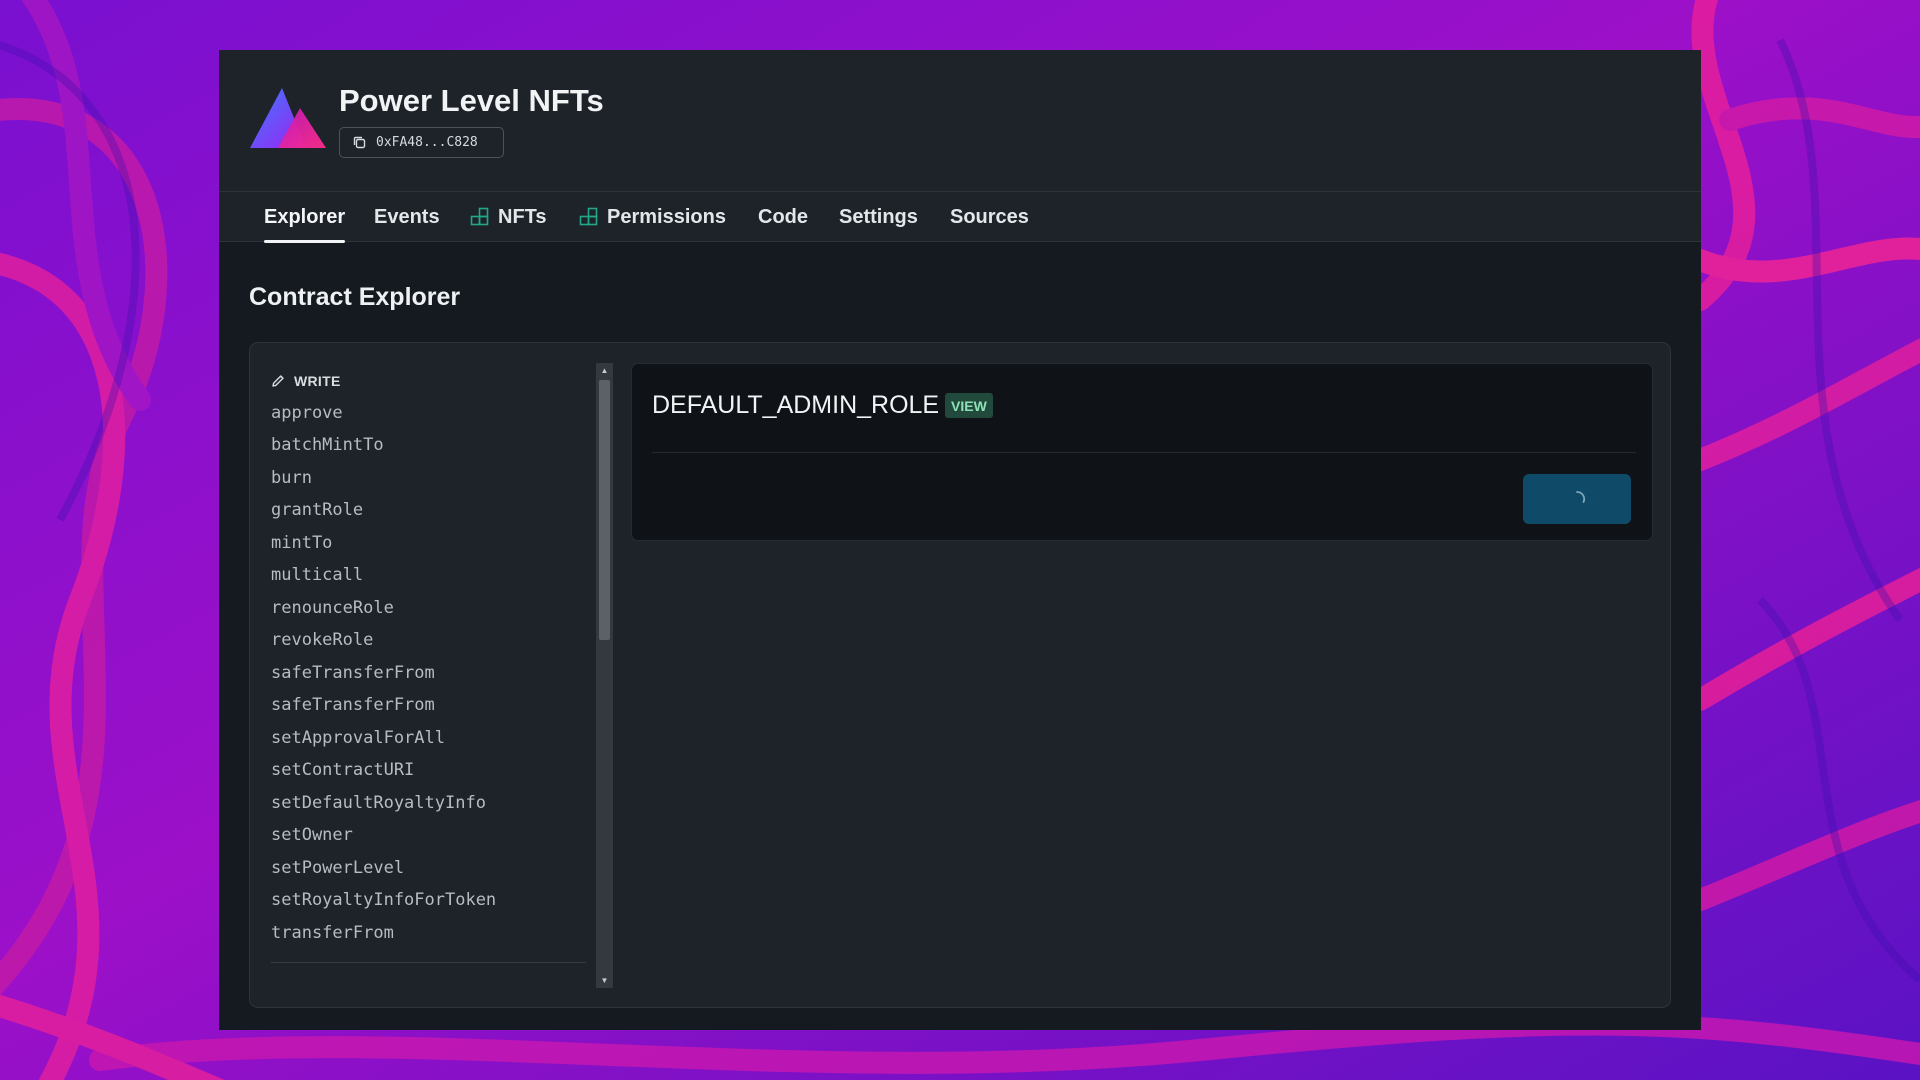  Describe the element at coordinates (327, 445) in the screenshot. I see `function-item-batchmintto: batchMintTo` at that location.